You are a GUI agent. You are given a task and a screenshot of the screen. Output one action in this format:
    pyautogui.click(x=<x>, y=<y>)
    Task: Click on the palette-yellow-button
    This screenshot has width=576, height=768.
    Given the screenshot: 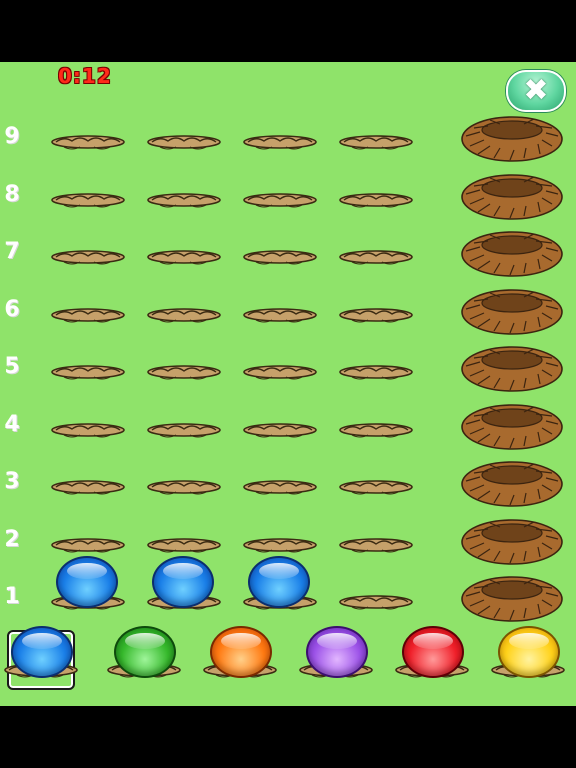 What is the action you would take?
    pyautogui.click(x=528, y=653)
    